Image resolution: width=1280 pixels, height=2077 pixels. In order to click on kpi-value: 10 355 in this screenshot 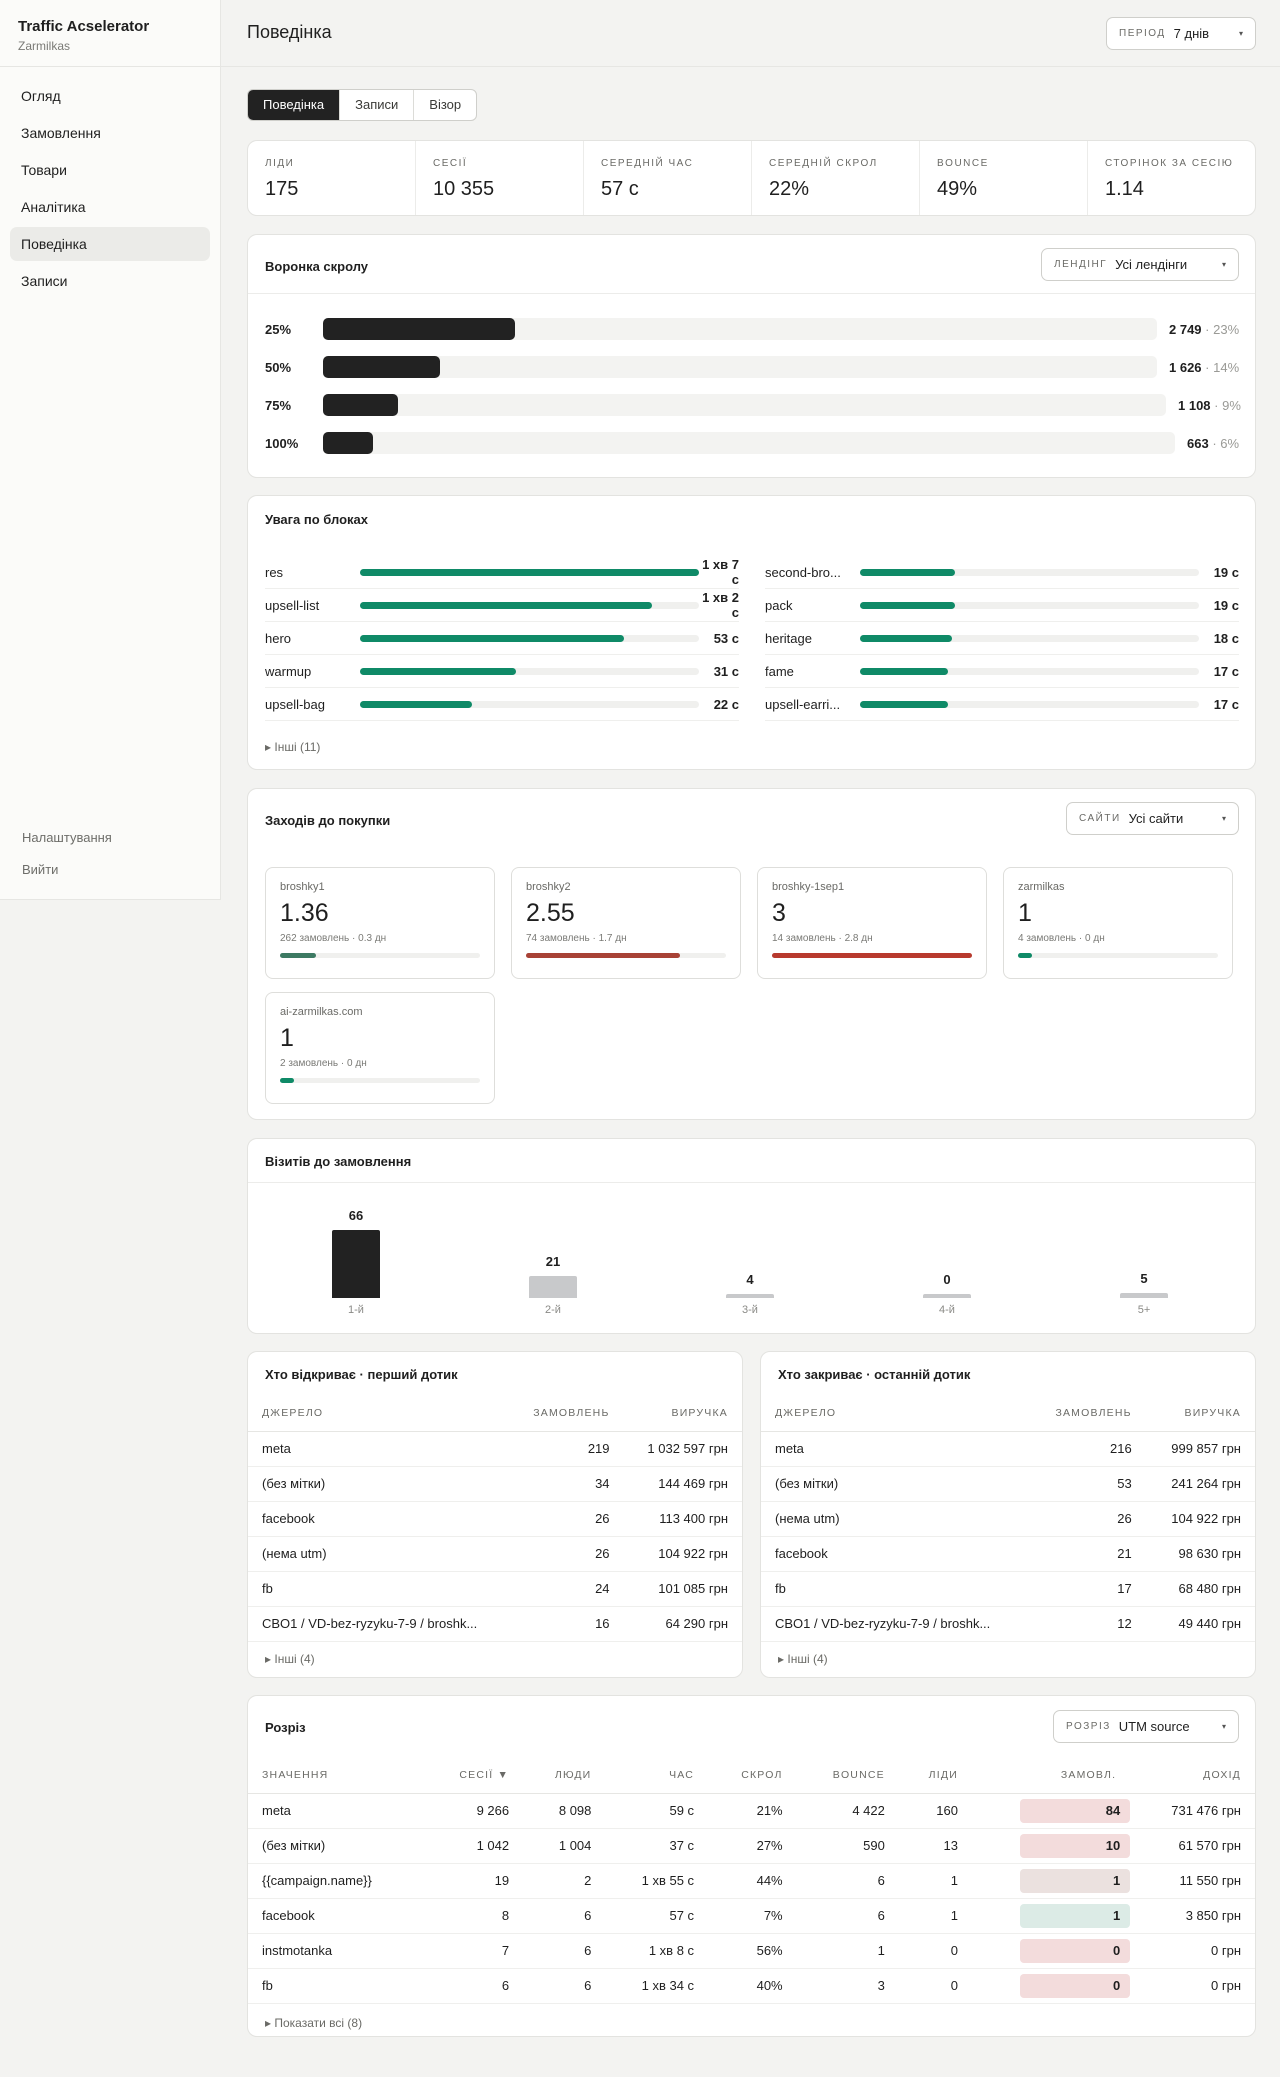, I will do `click(464, 189)`.